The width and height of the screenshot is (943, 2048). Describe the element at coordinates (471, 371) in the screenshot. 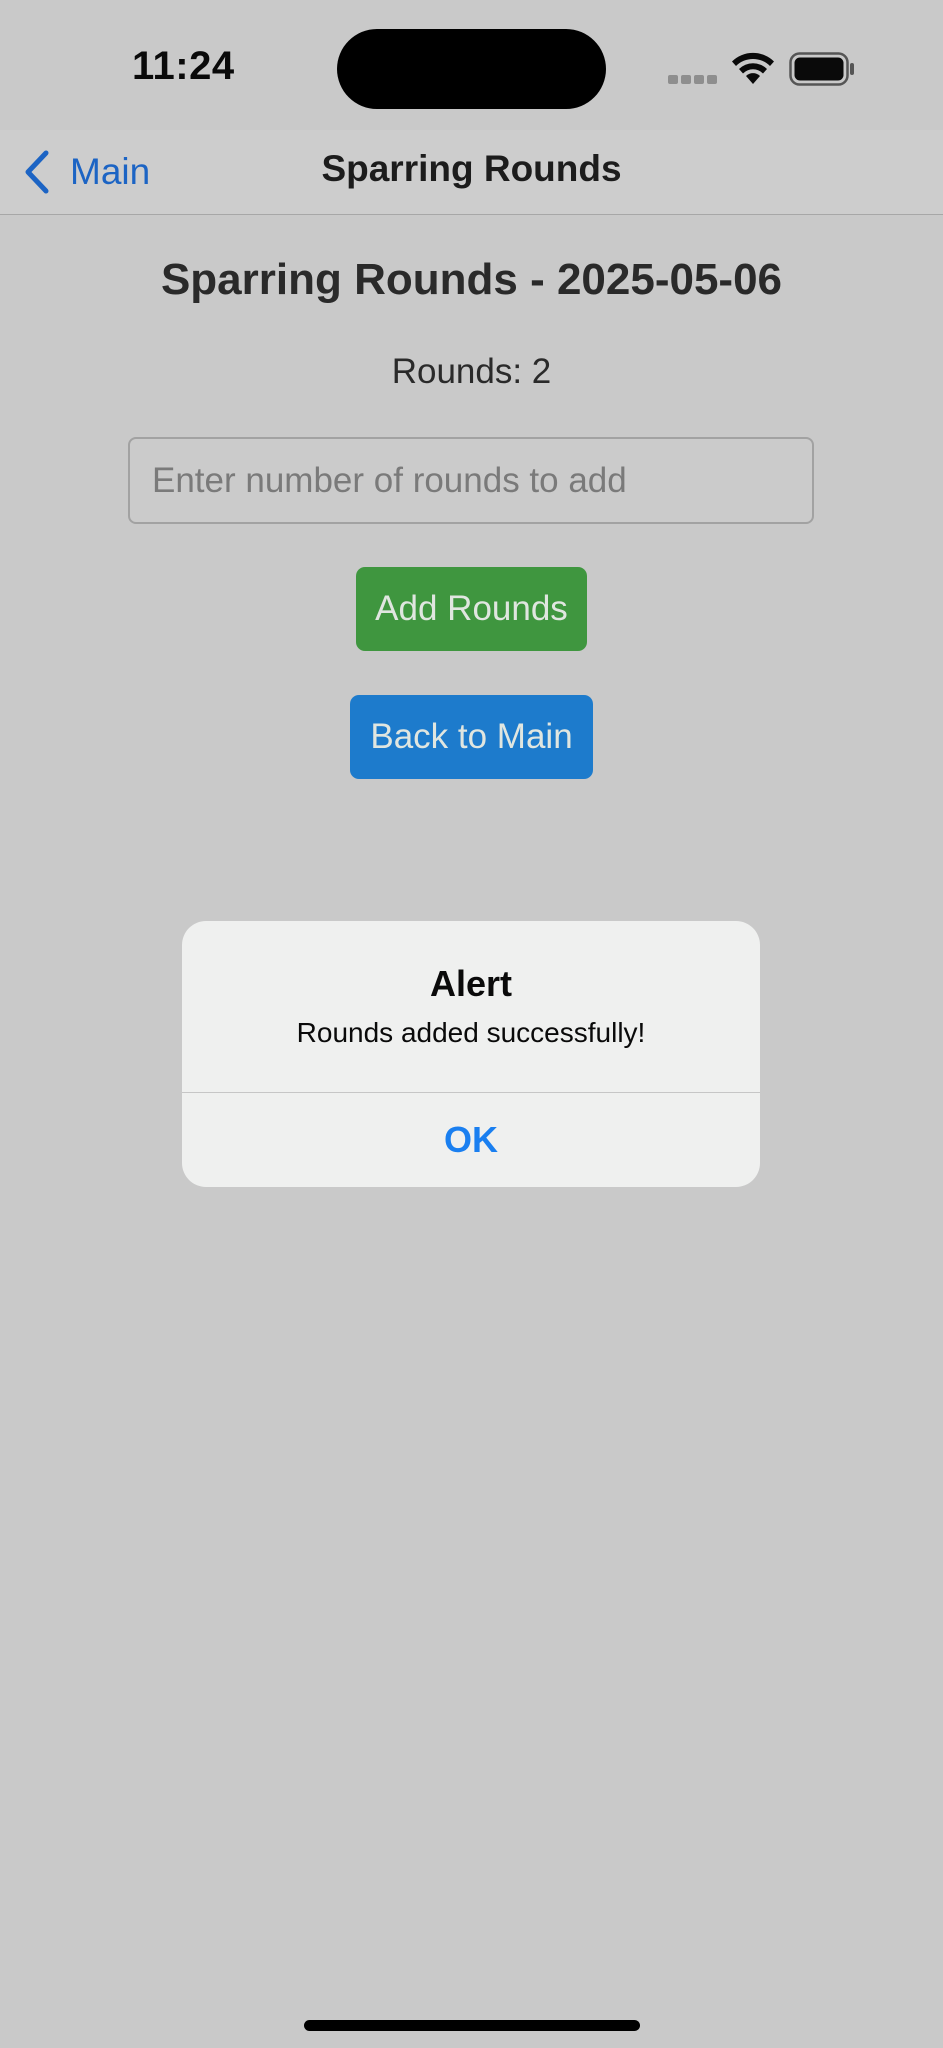

I see `rounds-count: Rounds: 2` at that location.